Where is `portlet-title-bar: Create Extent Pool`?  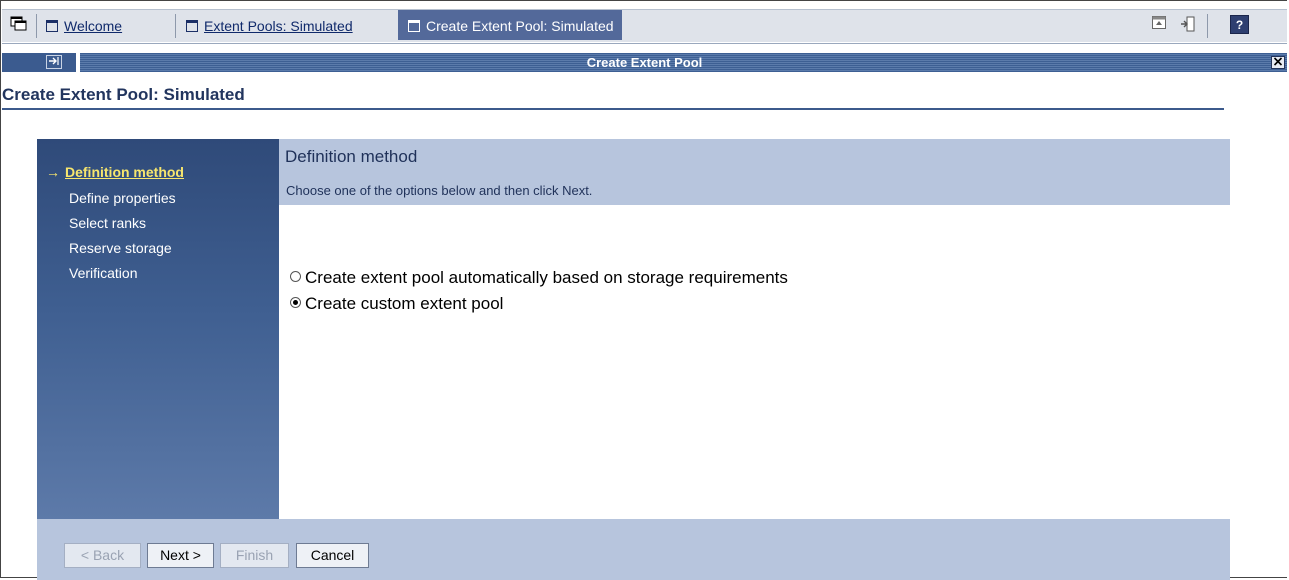 portlet-title-bar: Create Extent Pool is located at coordinates (644, 62).